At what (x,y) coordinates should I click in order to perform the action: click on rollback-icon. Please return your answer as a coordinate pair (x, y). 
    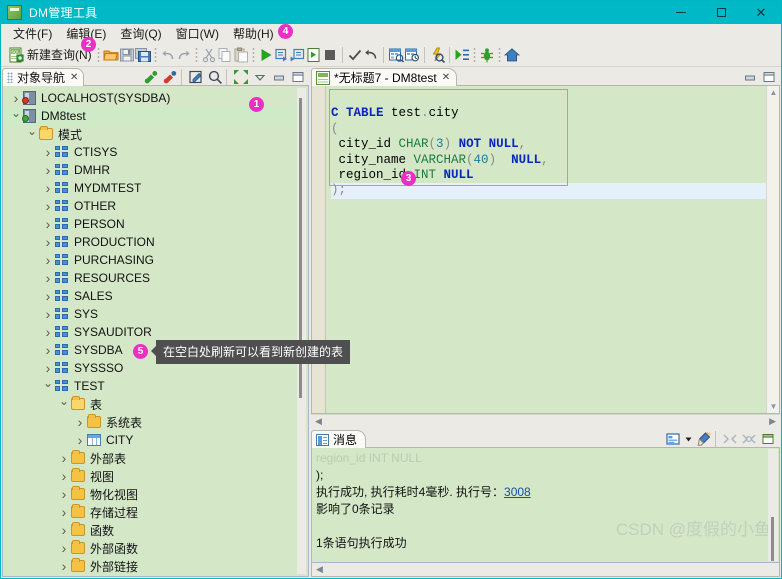
    Looking at the image, I should click on (371, 55).